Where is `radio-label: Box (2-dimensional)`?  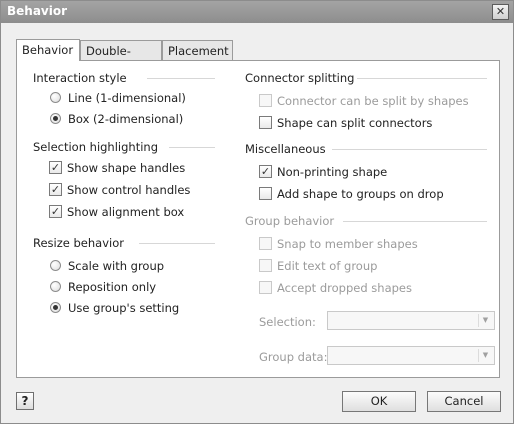 radio-label: Box (2-dimensional) is located at coordinates (126, 119).